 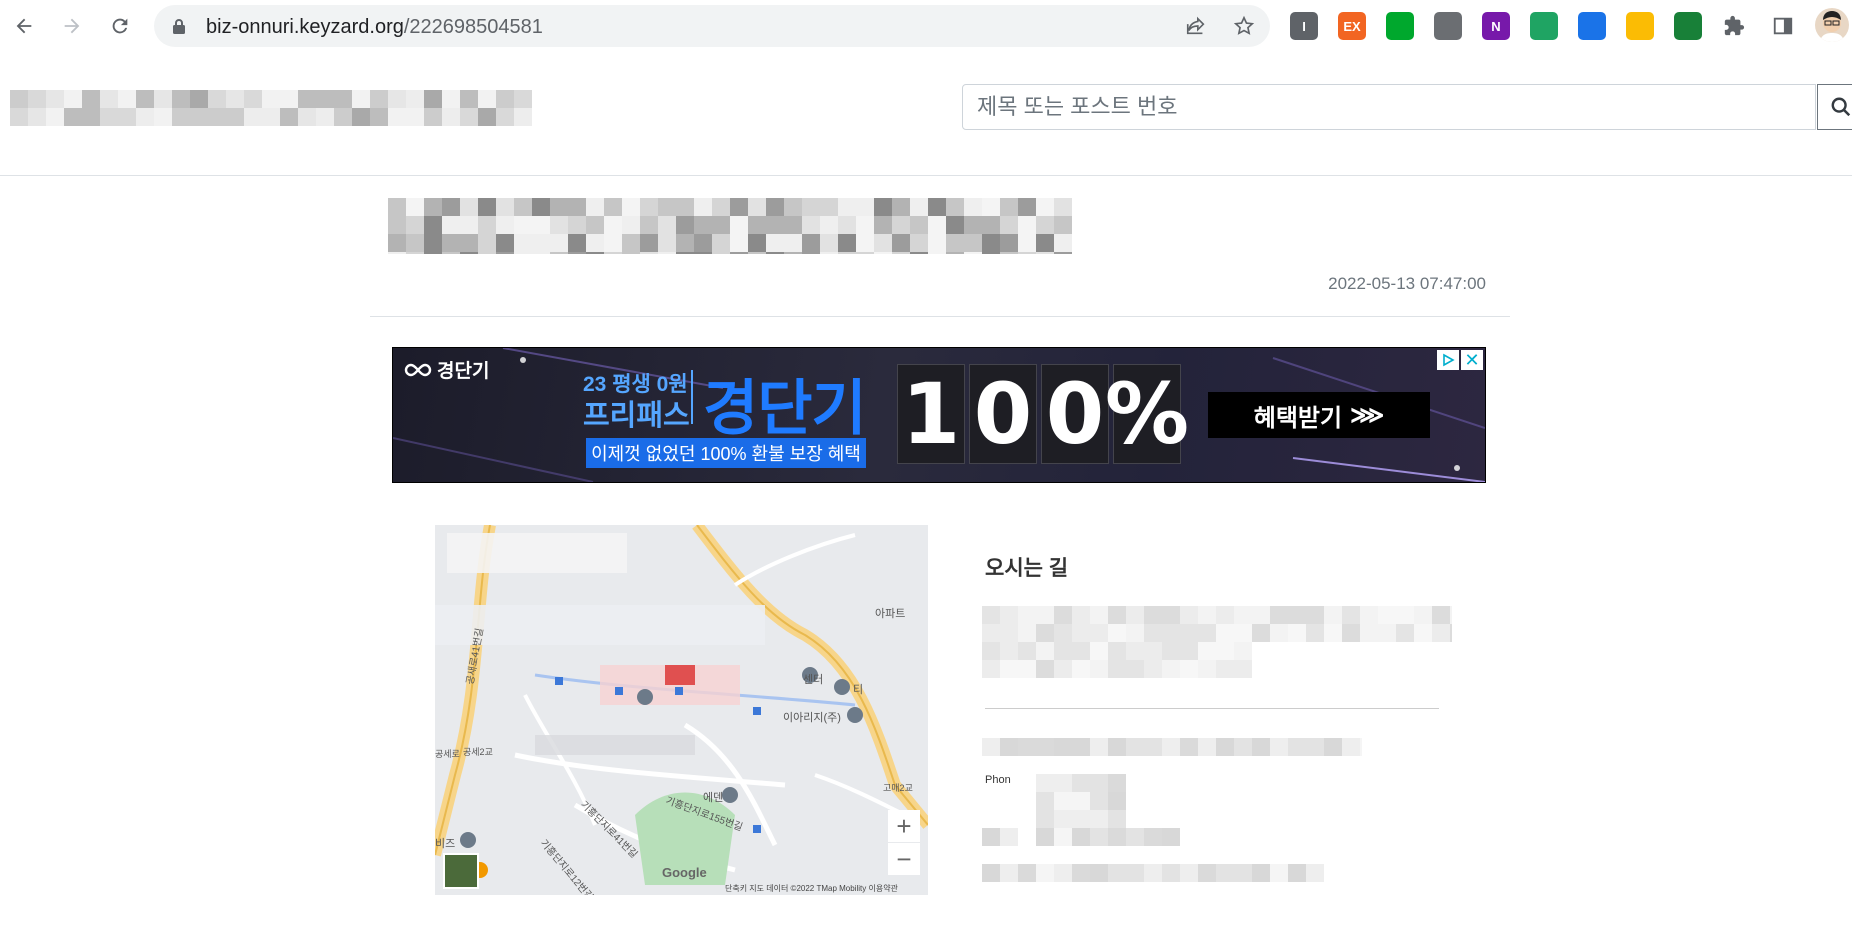 I want to click on back-button, so click(x=24, y=26).